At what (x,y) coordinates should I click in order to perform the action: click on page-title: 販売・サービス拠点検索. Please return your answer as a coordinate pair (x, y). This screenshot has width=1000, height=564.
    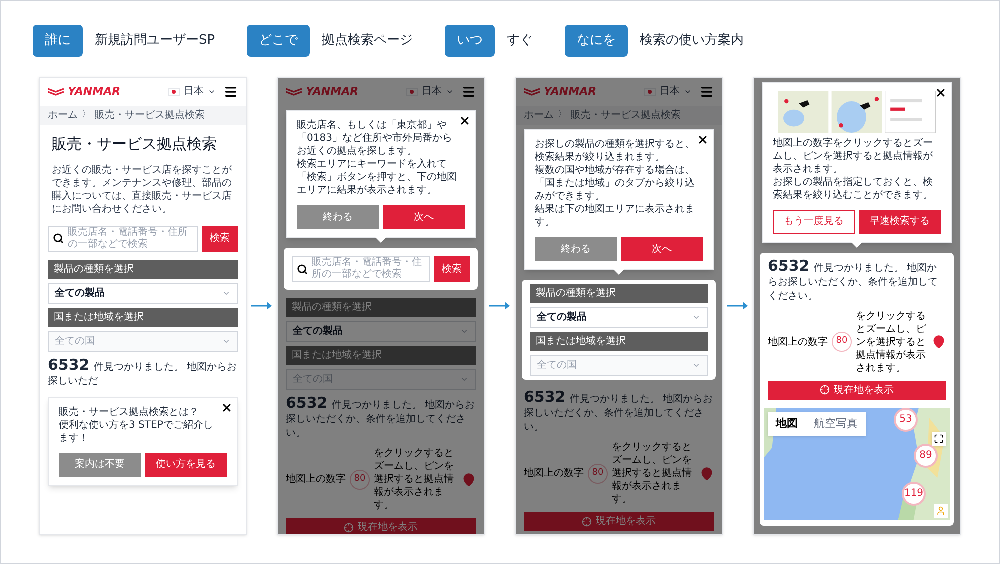
    Looking at the image, I should click on (135, 144).